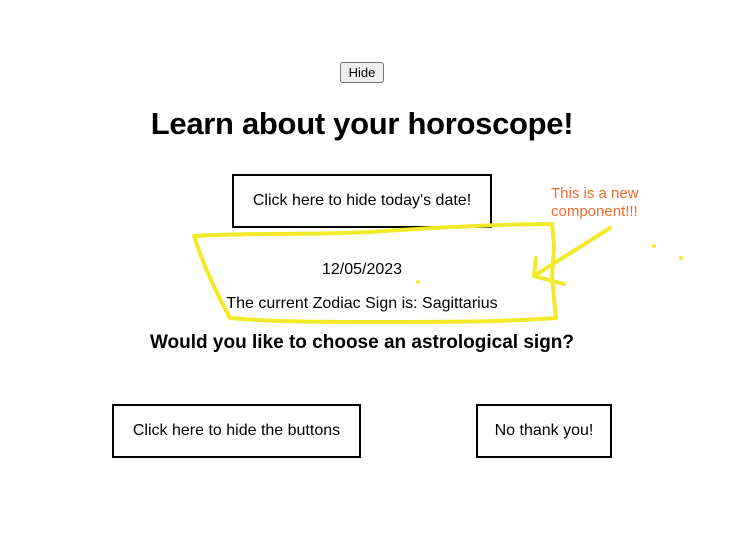  Describe the element at coordinates (362, 269) in the screenshot. I see `current-date: 12/05/2023` at that location.